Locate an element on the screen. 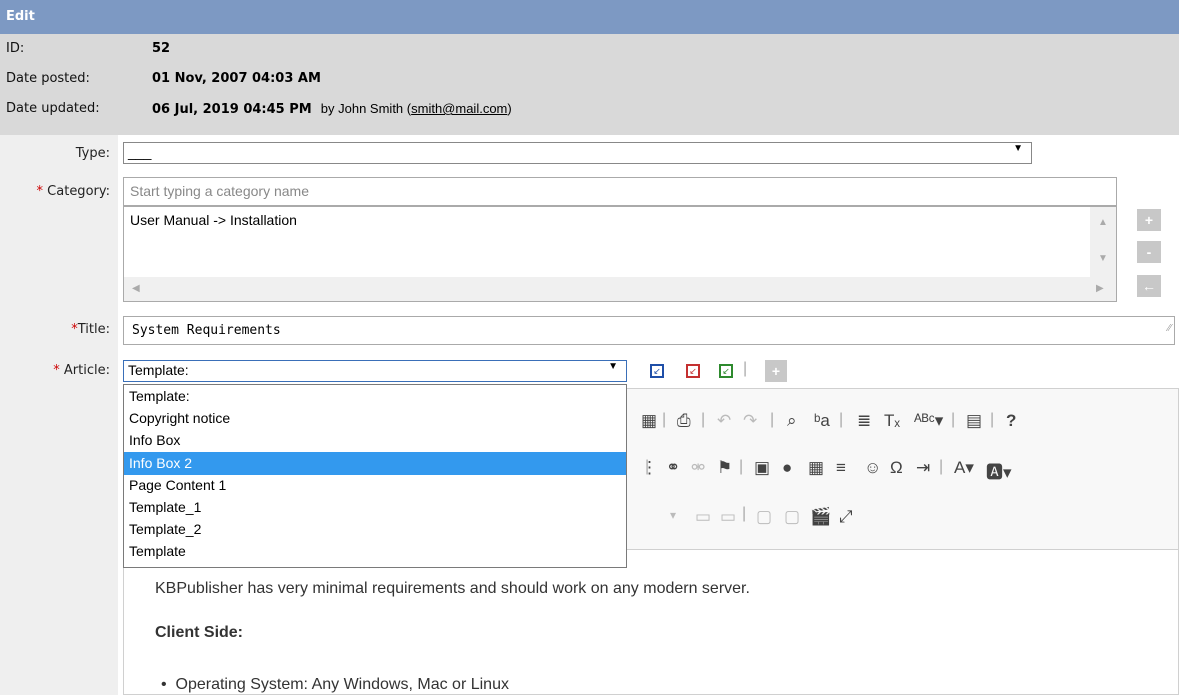 This screenshot has width=1179, height=695. remove-comment-icon: ▭ is located at coordinates (728, 517).